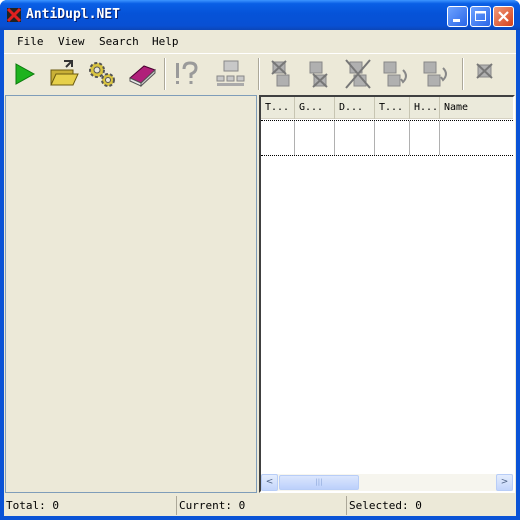  I want to click on status-selected: Selected: 0, so click(431, 505).